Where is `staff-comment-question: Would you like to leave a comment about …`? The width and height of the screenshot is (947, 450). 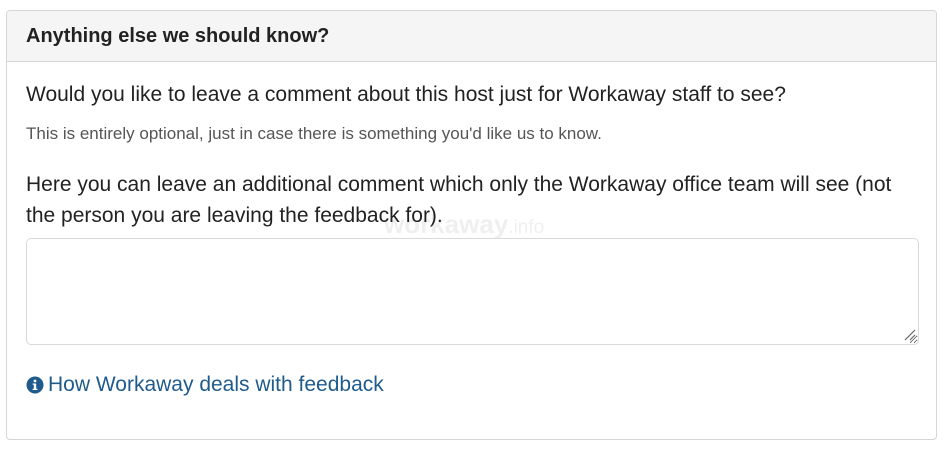 staff-comment-question: Would you like to leave a comment about … is located at coordinates (406, 94).